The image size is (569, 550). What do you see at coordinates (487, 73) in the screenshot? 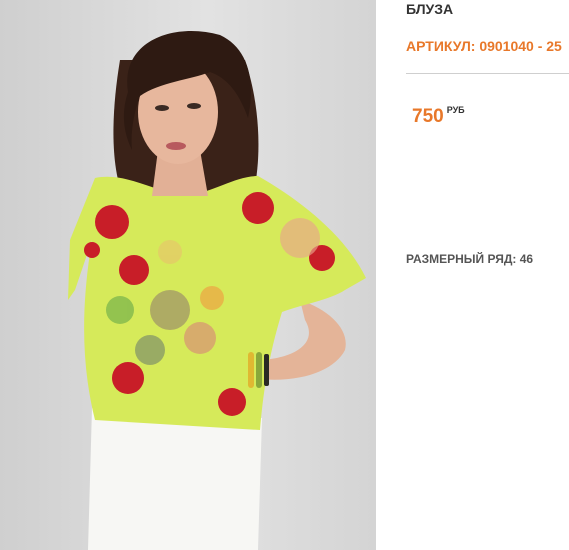
I see `divider` at bounding box center [487, 73].